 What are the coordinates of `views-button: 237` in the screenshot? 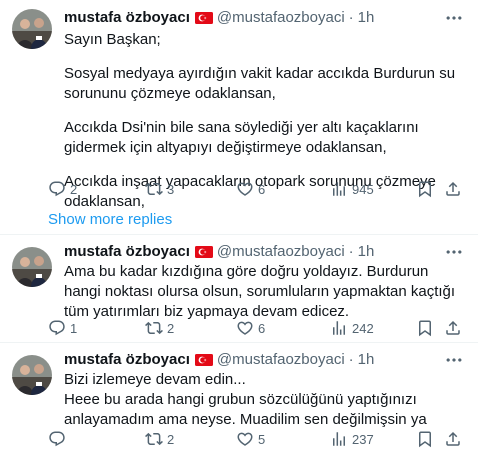 It's located at (352, 439).